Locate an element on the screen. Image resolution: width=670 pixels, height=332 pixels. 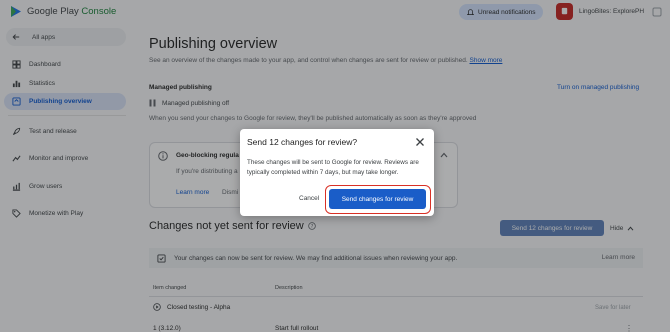
send-changes-for-review-button: Send changes for review is located at coordinates (377, 199).